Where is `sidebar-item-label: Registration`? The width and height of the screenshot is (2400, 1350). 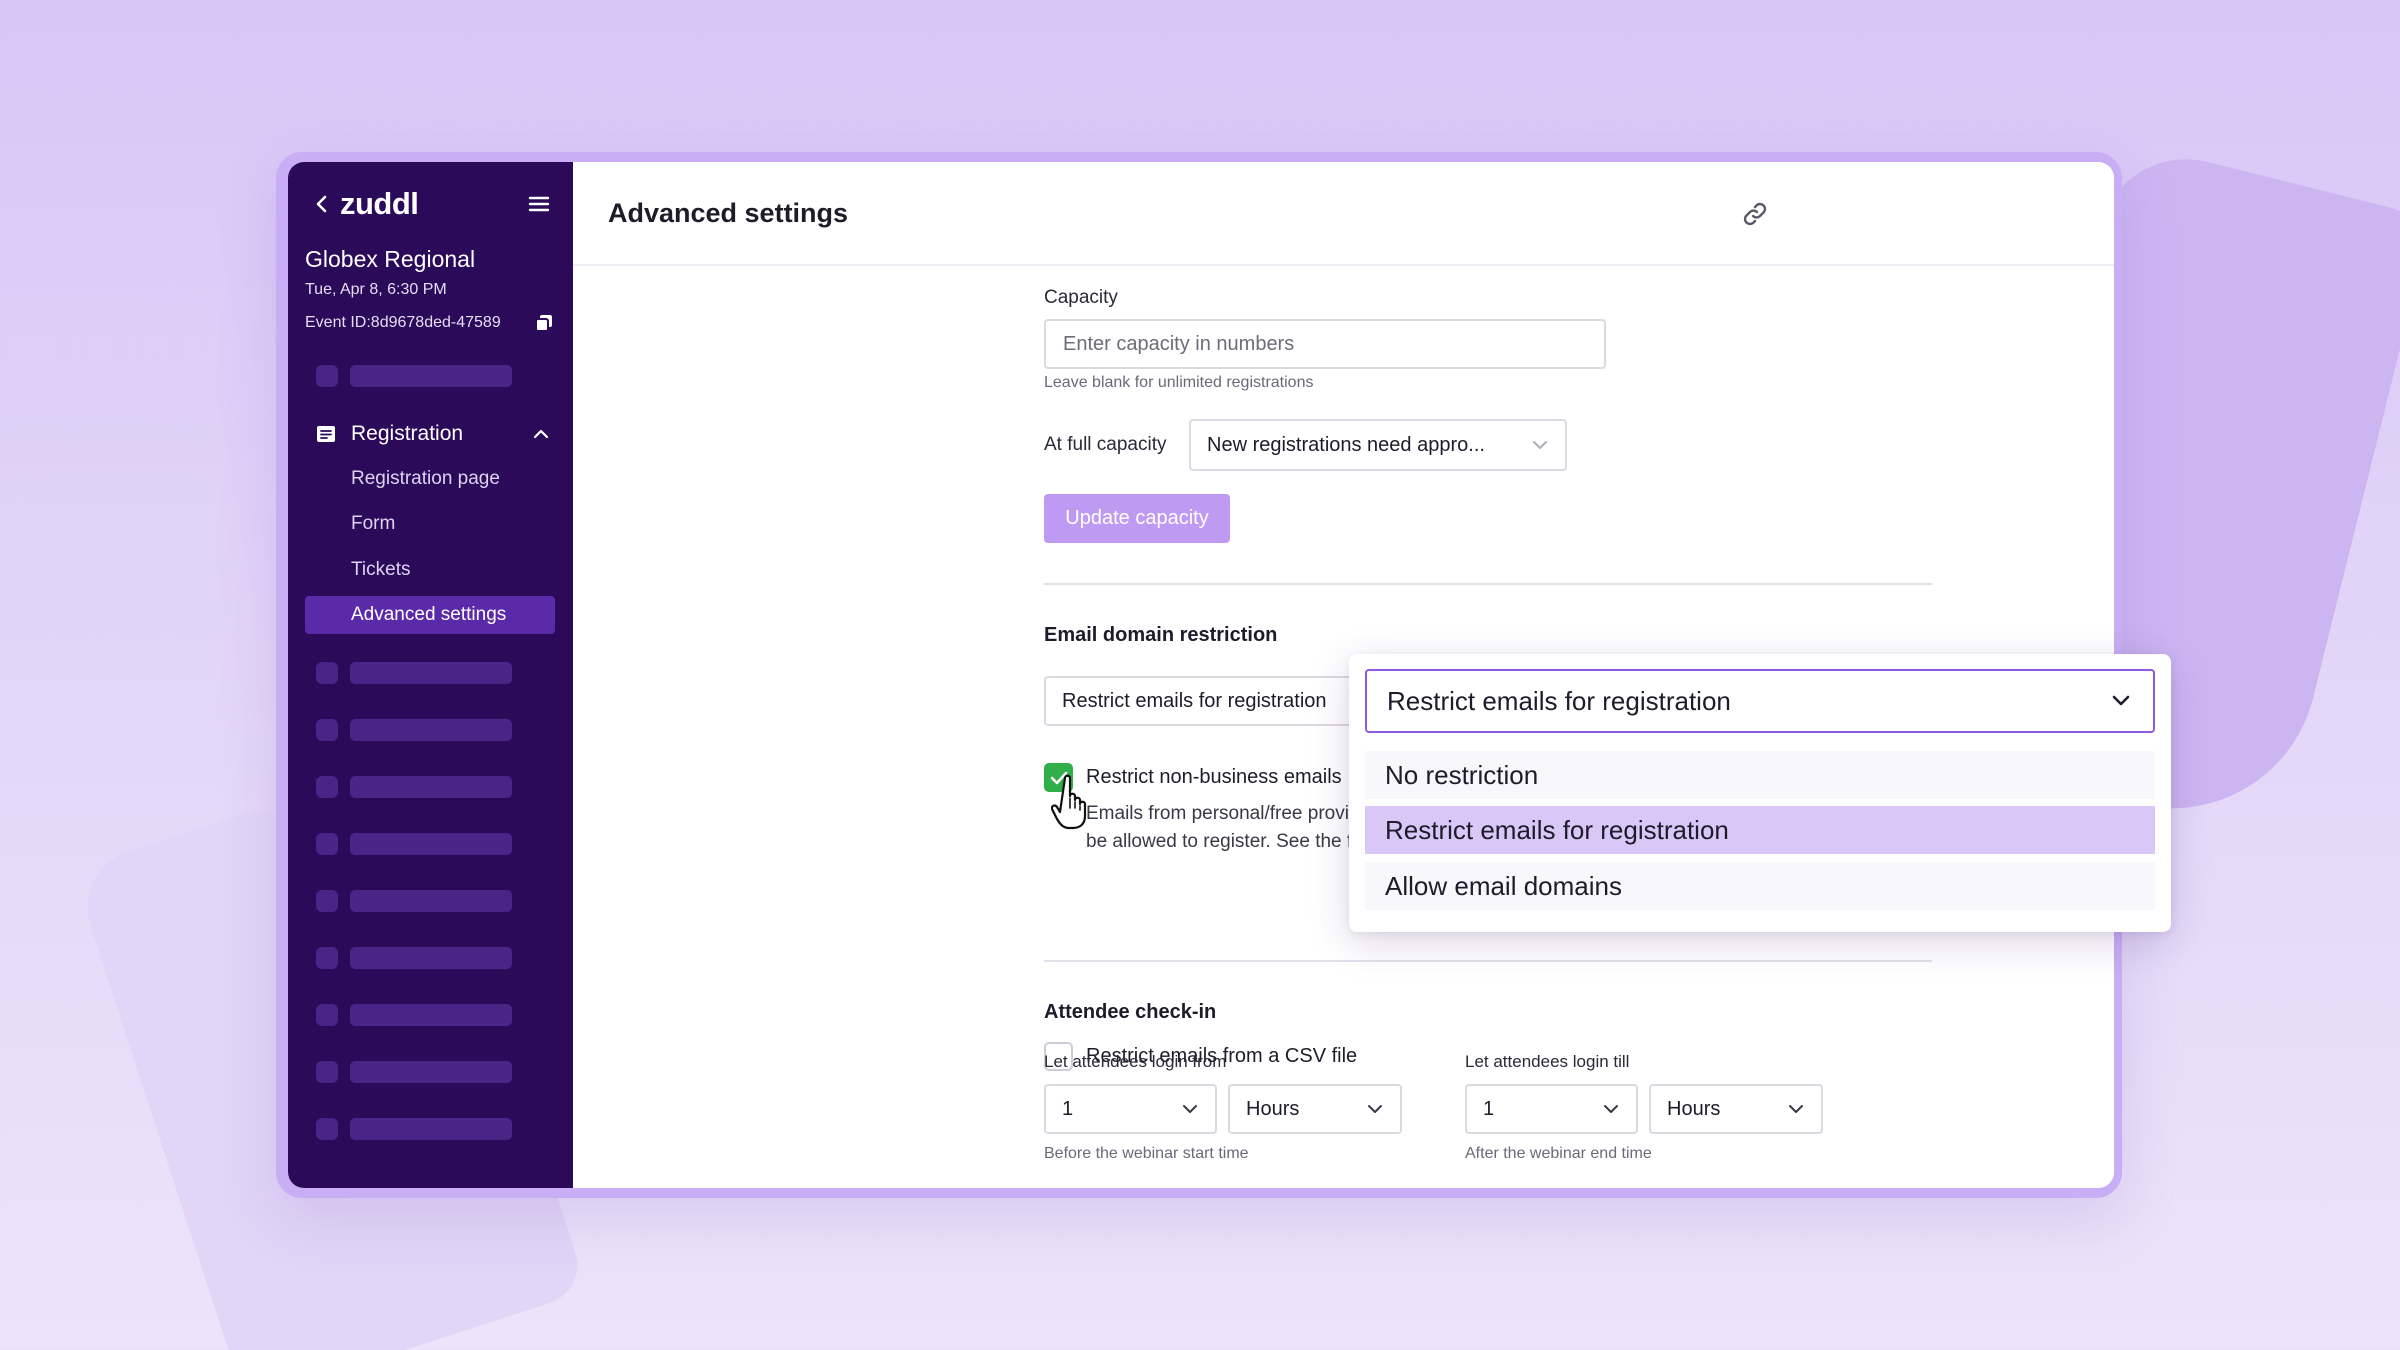 sidebar-item-label: Registration is located at coordinates (407, 433).